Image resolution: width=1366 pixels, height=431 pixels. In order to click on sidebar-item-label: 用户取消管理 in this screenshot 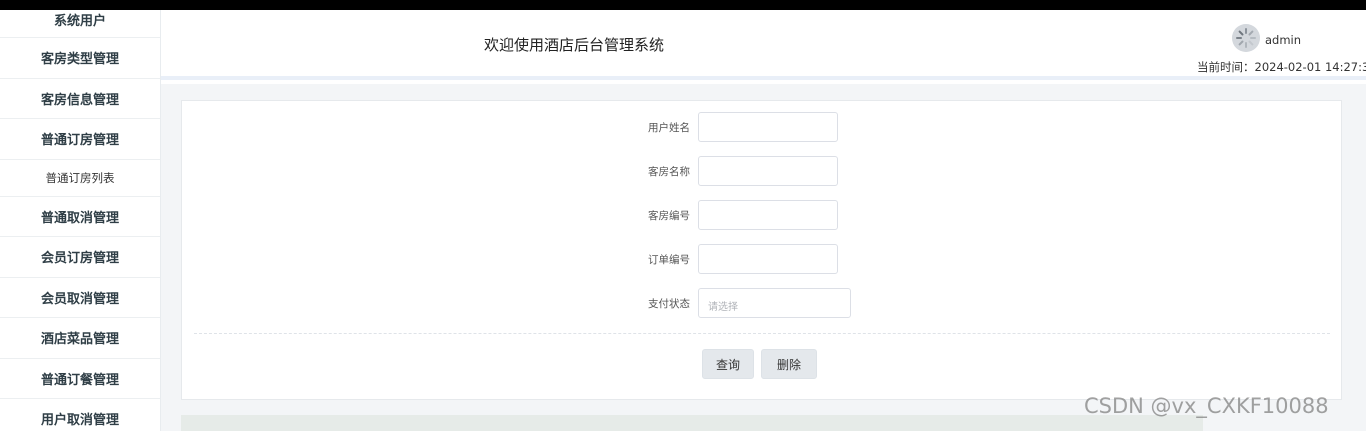, I will do `click(79, 421)`.